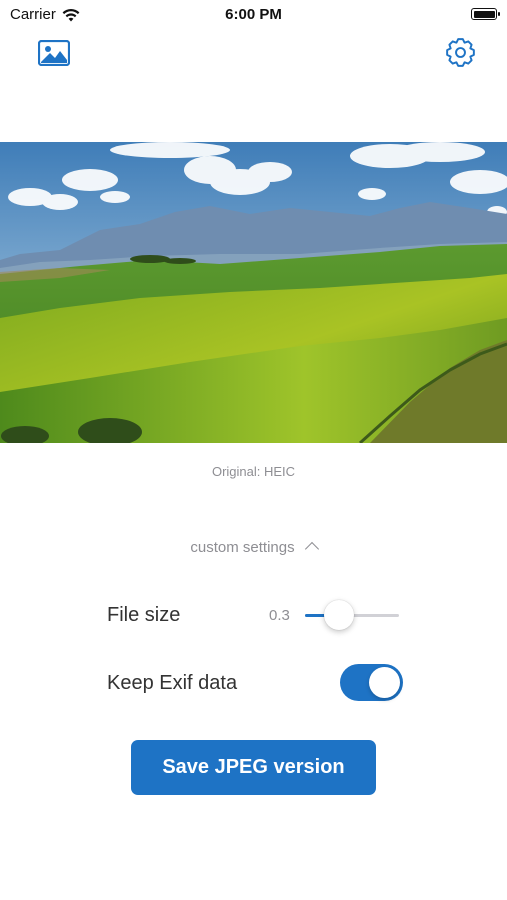 Image resolution: width=507 pixels, height=900 pixels. What do you see at coordinates (485, 14) in the screenshot?
I see `battery-icon` at bounding box center [485, 14].